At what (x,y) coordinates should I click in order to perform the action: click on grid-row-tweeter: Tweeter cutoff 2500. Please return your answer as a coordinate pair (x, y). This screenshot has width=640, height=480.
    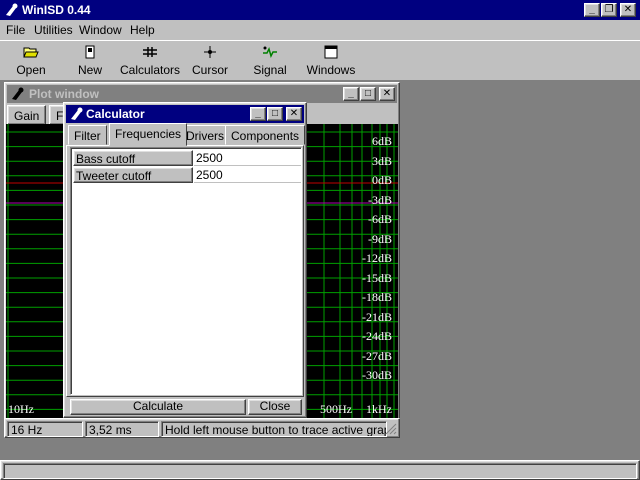
    Looking at the image, I should click on (187, 175).